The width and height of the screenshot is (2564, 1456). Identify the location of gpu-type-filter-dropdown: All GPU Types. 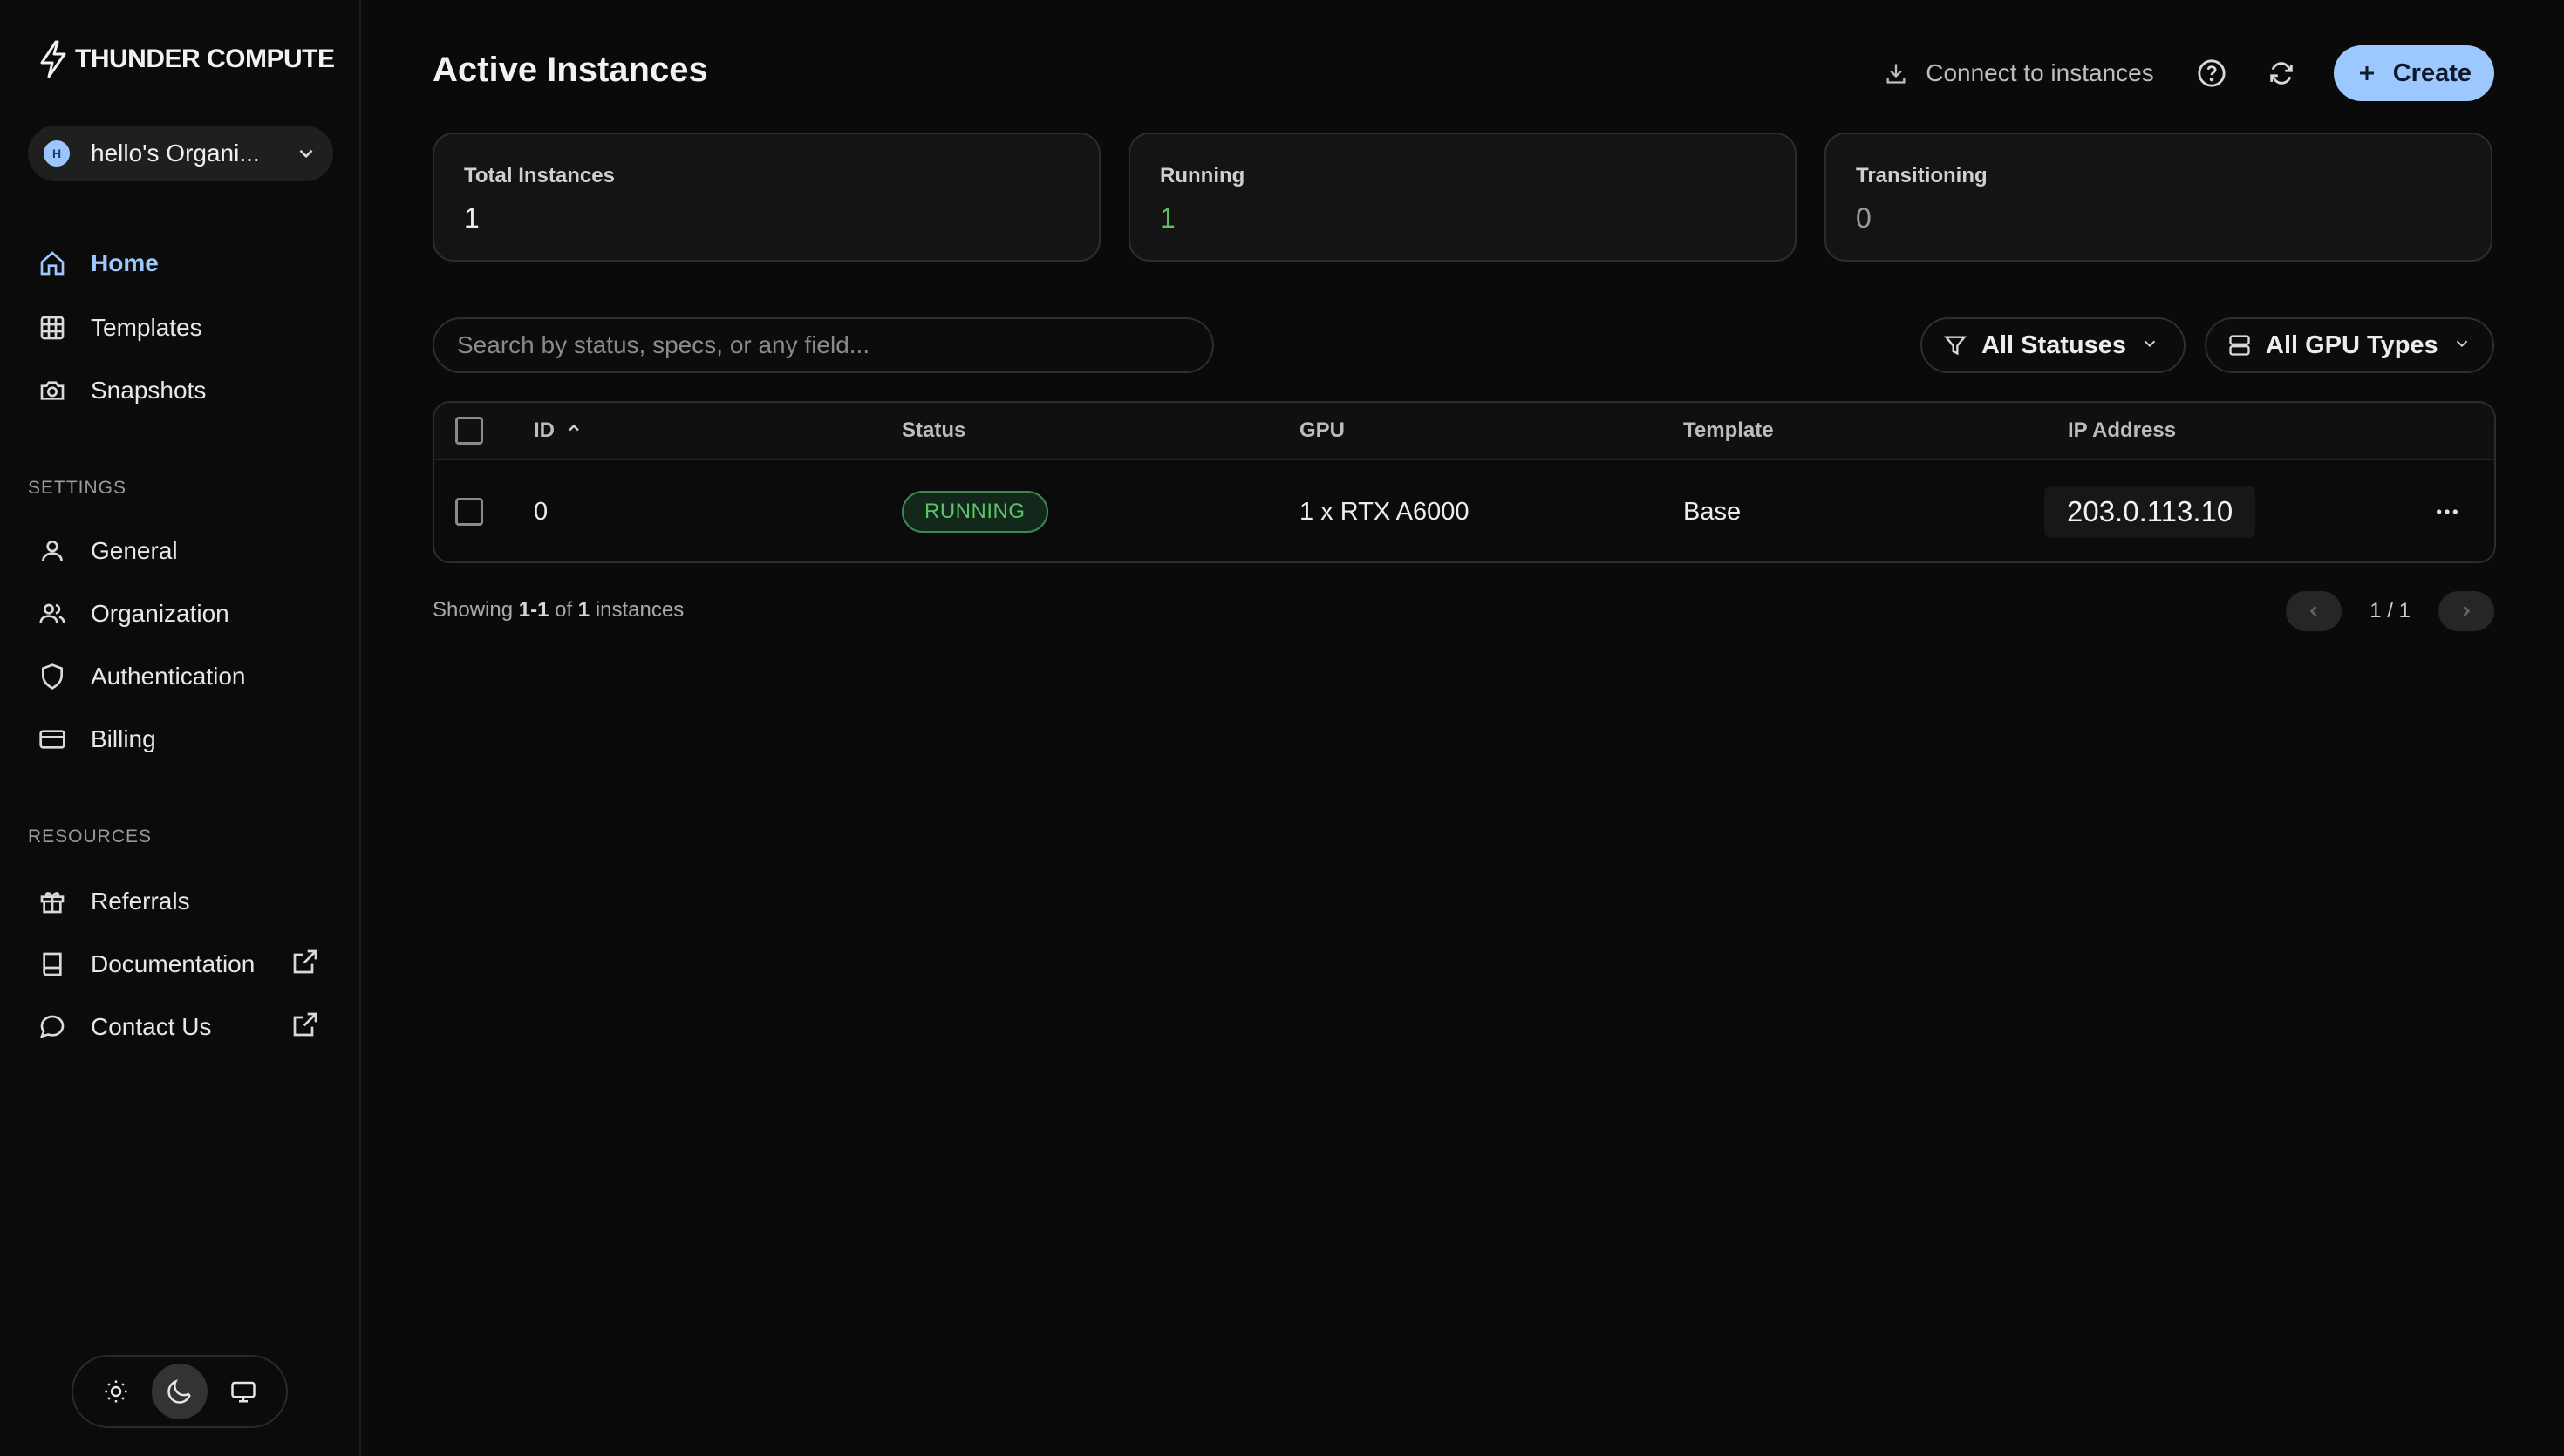
(2349, 345).